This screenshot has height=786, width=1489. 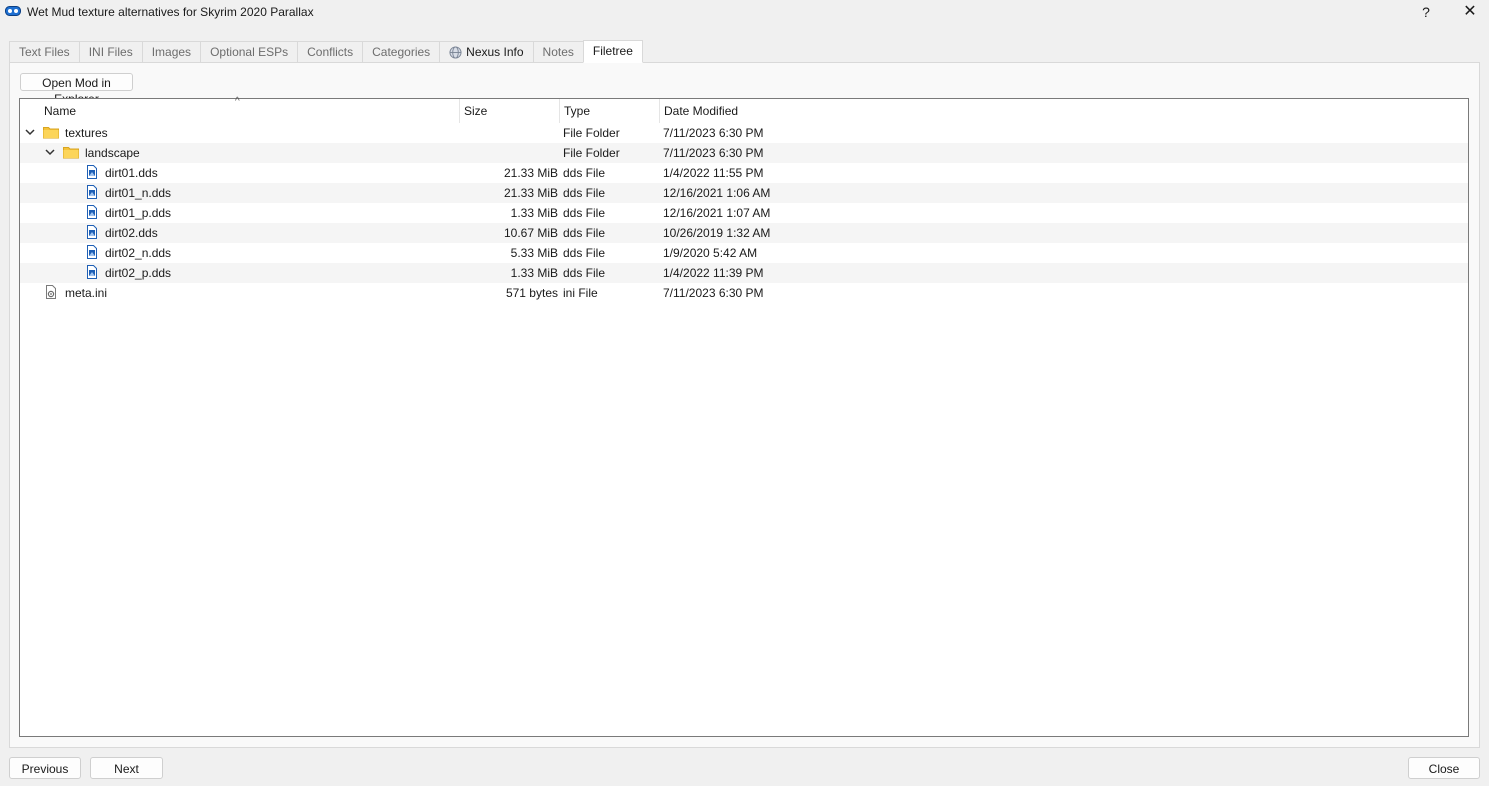 I want to click on file-date: 1/9/2020 5:42 AM, so click(x=710, y=253).